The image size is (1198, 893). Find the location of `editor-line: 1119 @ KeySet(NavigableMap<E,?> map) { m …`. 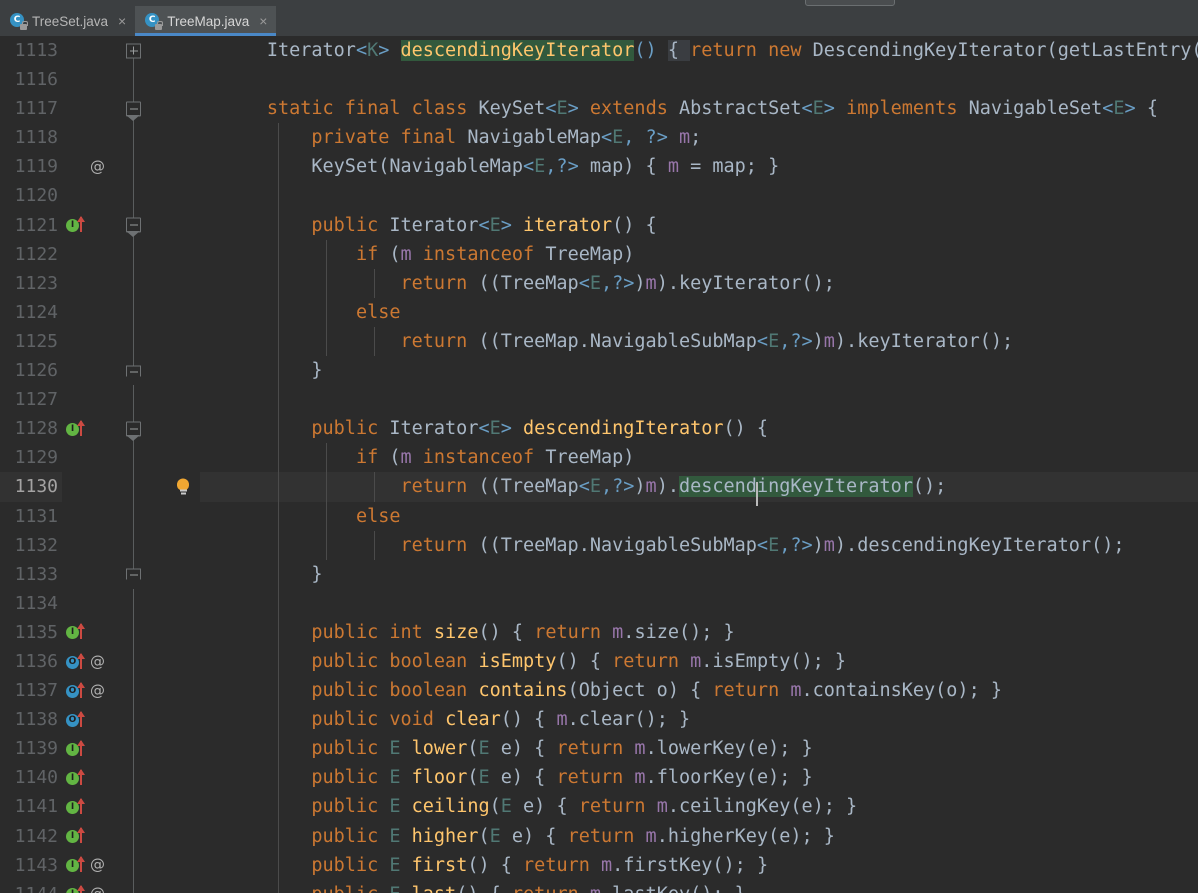

editor-line: 1119 @ KeySet(NavigableMap<E,?> map) { m … is located at coordinates (599, 167).